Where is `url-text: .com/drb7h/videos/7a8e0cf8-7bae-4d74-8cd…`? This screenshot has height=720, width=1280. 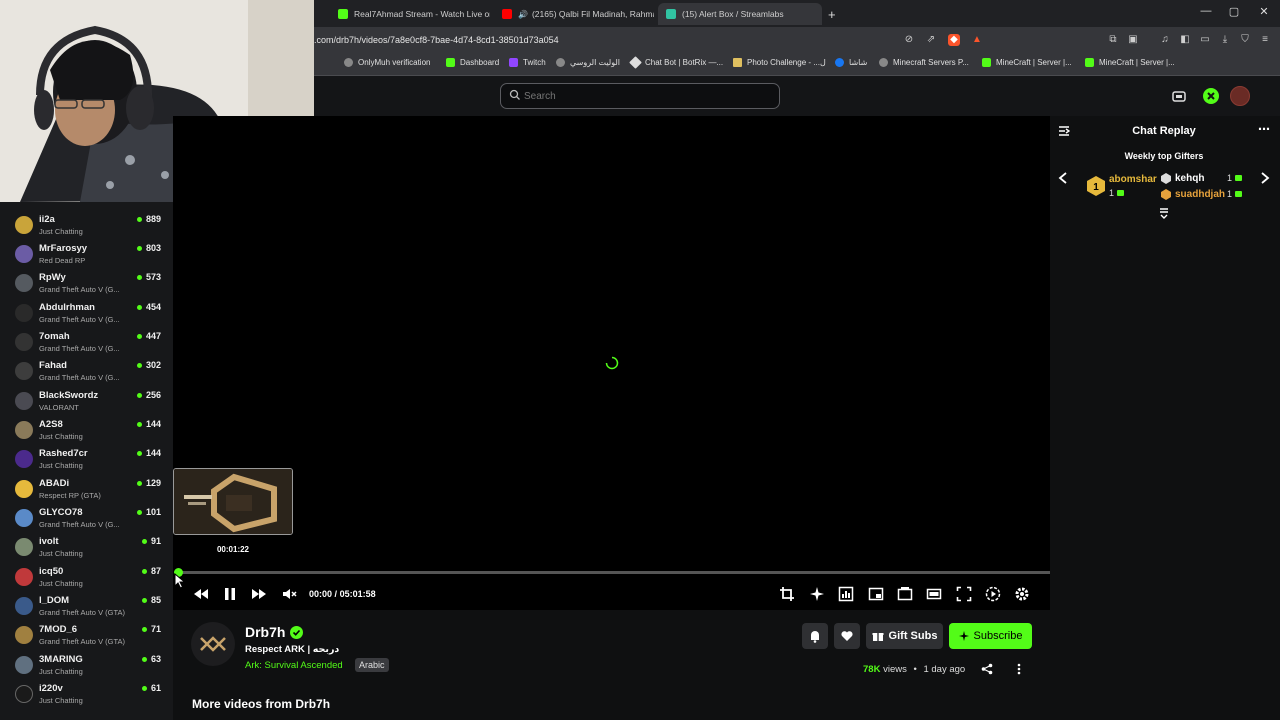
url-text: .com/drb7h/videos/7a8e0cf8-7bae-4d74-8cd… is located at coordinates (436, 40).